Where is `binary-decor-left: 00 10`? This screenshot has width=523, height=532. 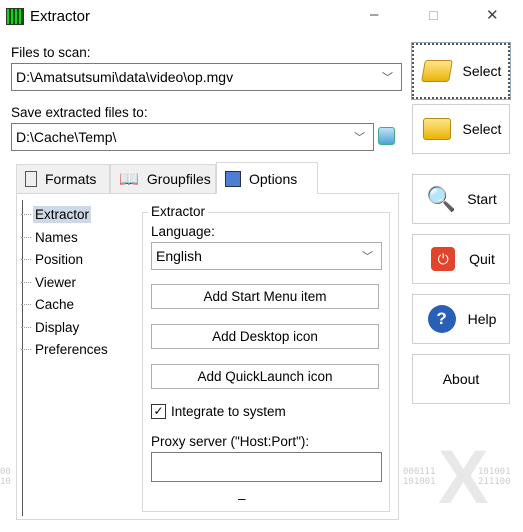
binary-decor-left: 00 10 is located at coordinates (5, 477).